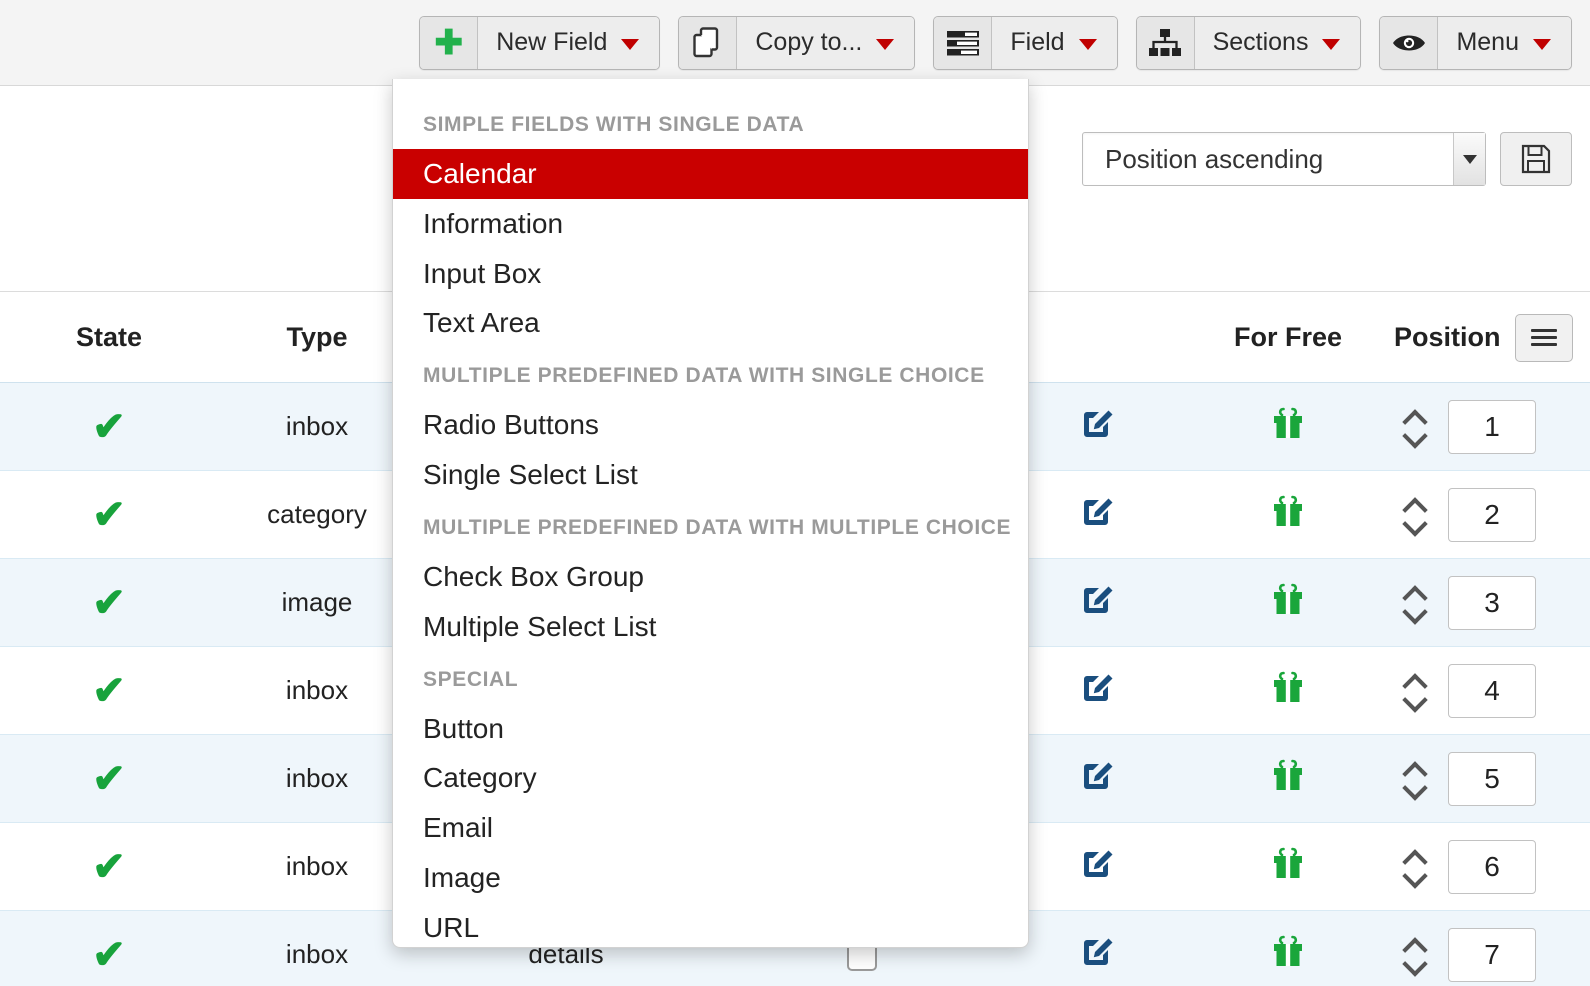  Describe the element at coordinates (710, 323) in the screenshot. I see `dropdown-item: Text Area` at that location.